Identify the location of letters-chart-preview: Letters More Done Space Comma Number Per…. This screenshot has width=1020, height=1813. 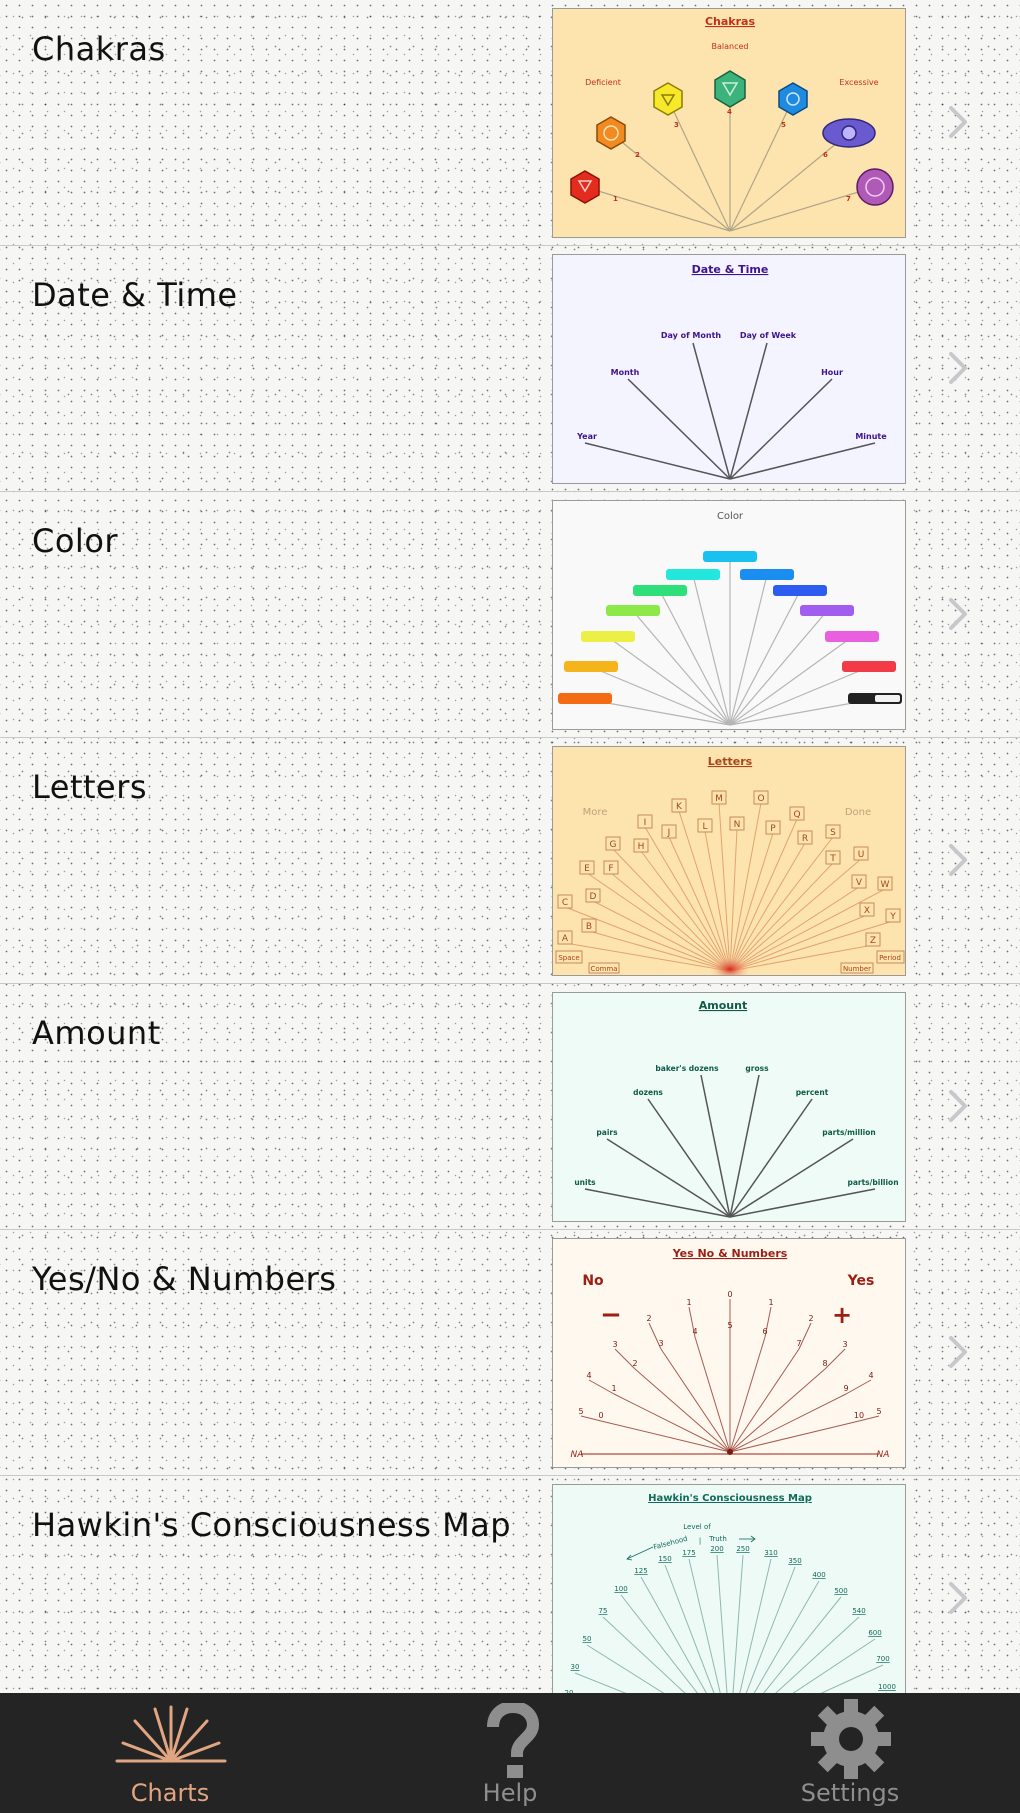
(730, 865).